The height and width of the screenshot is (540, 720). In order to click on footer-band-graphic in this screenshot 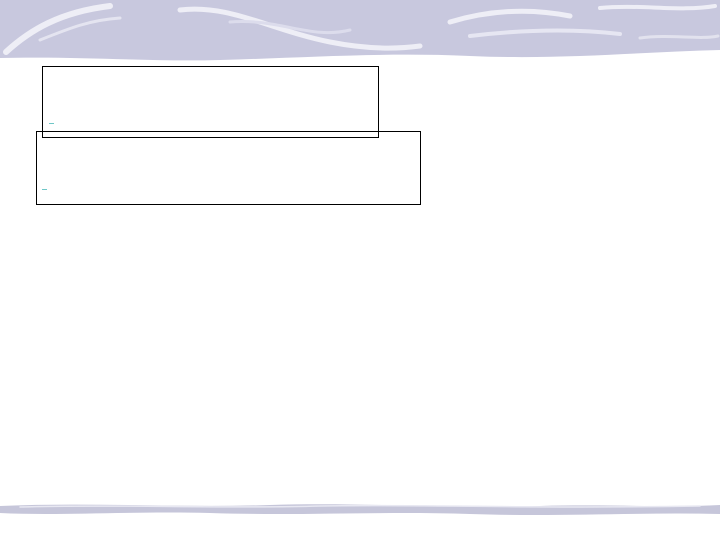, I will do `click(360, 509)`.